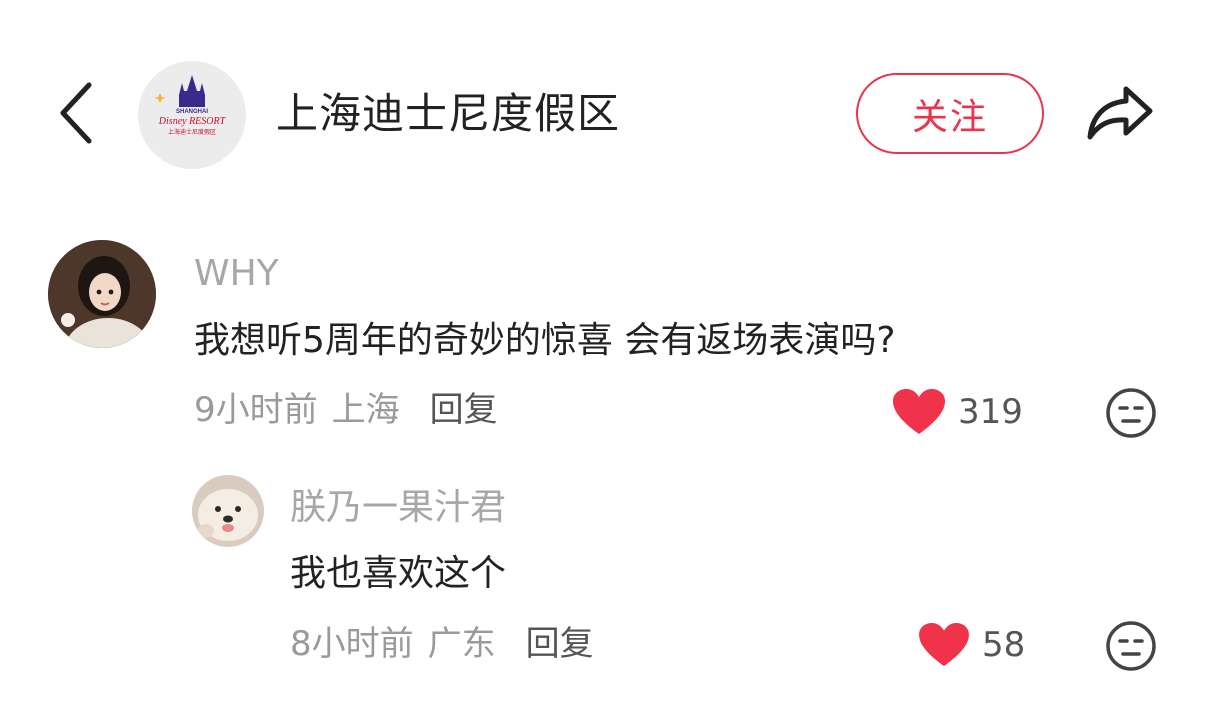 This screenshot has width=1206, height=701. I want to click on comment-username: WHY, so click(236, 274).